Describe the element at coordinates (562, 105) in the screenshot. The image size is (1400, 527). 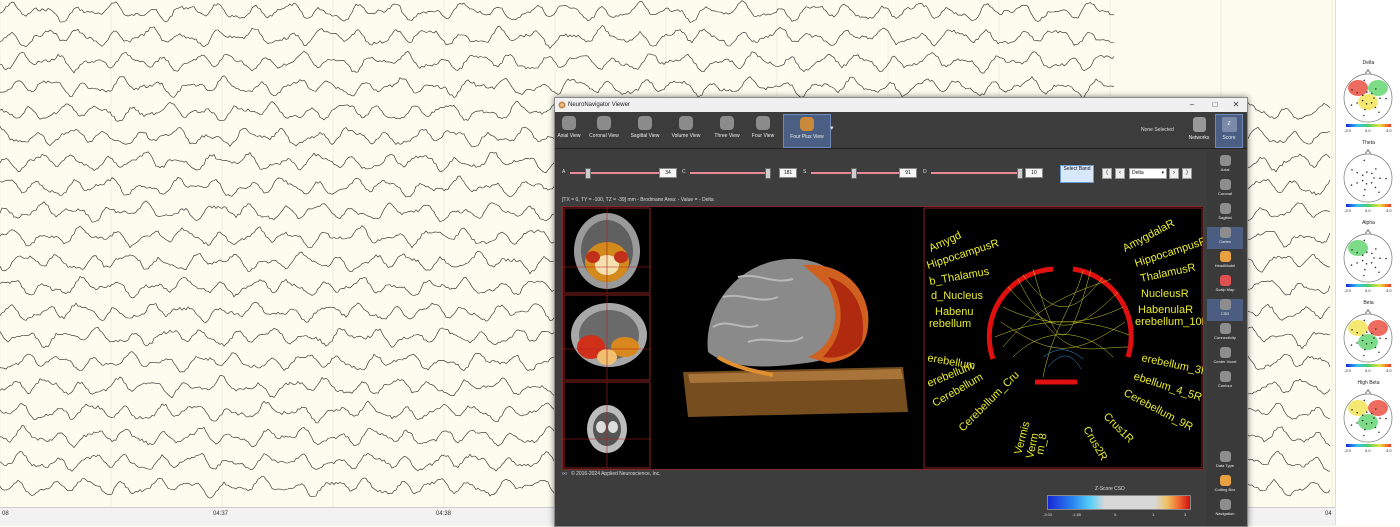
I see `app-icon` at that location.